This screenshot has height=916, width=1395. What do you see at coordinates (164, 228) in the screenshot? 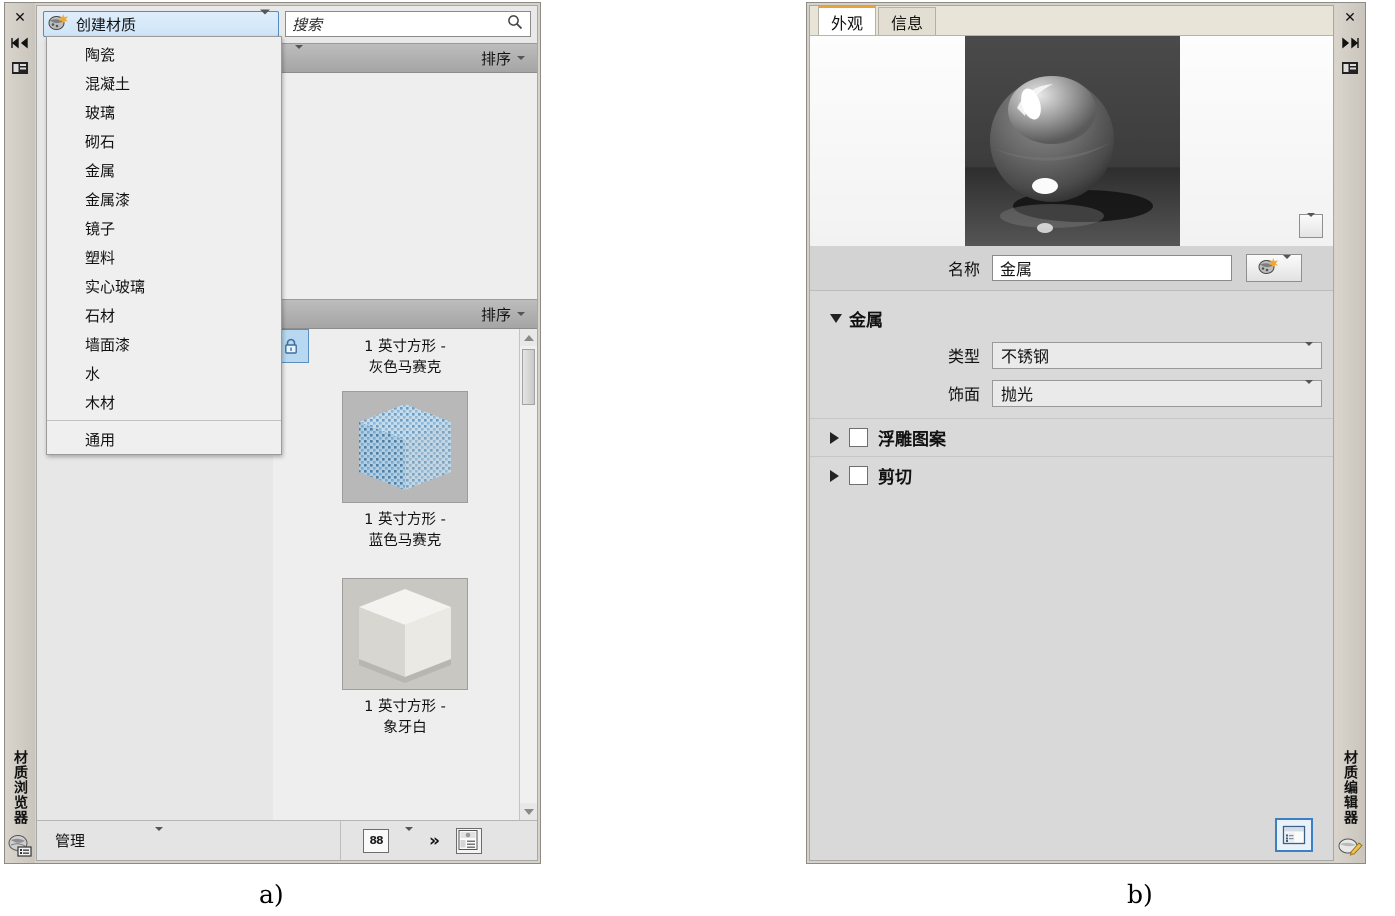
I see `dropdown-item: 镜子` at bounding box center [164, 228].